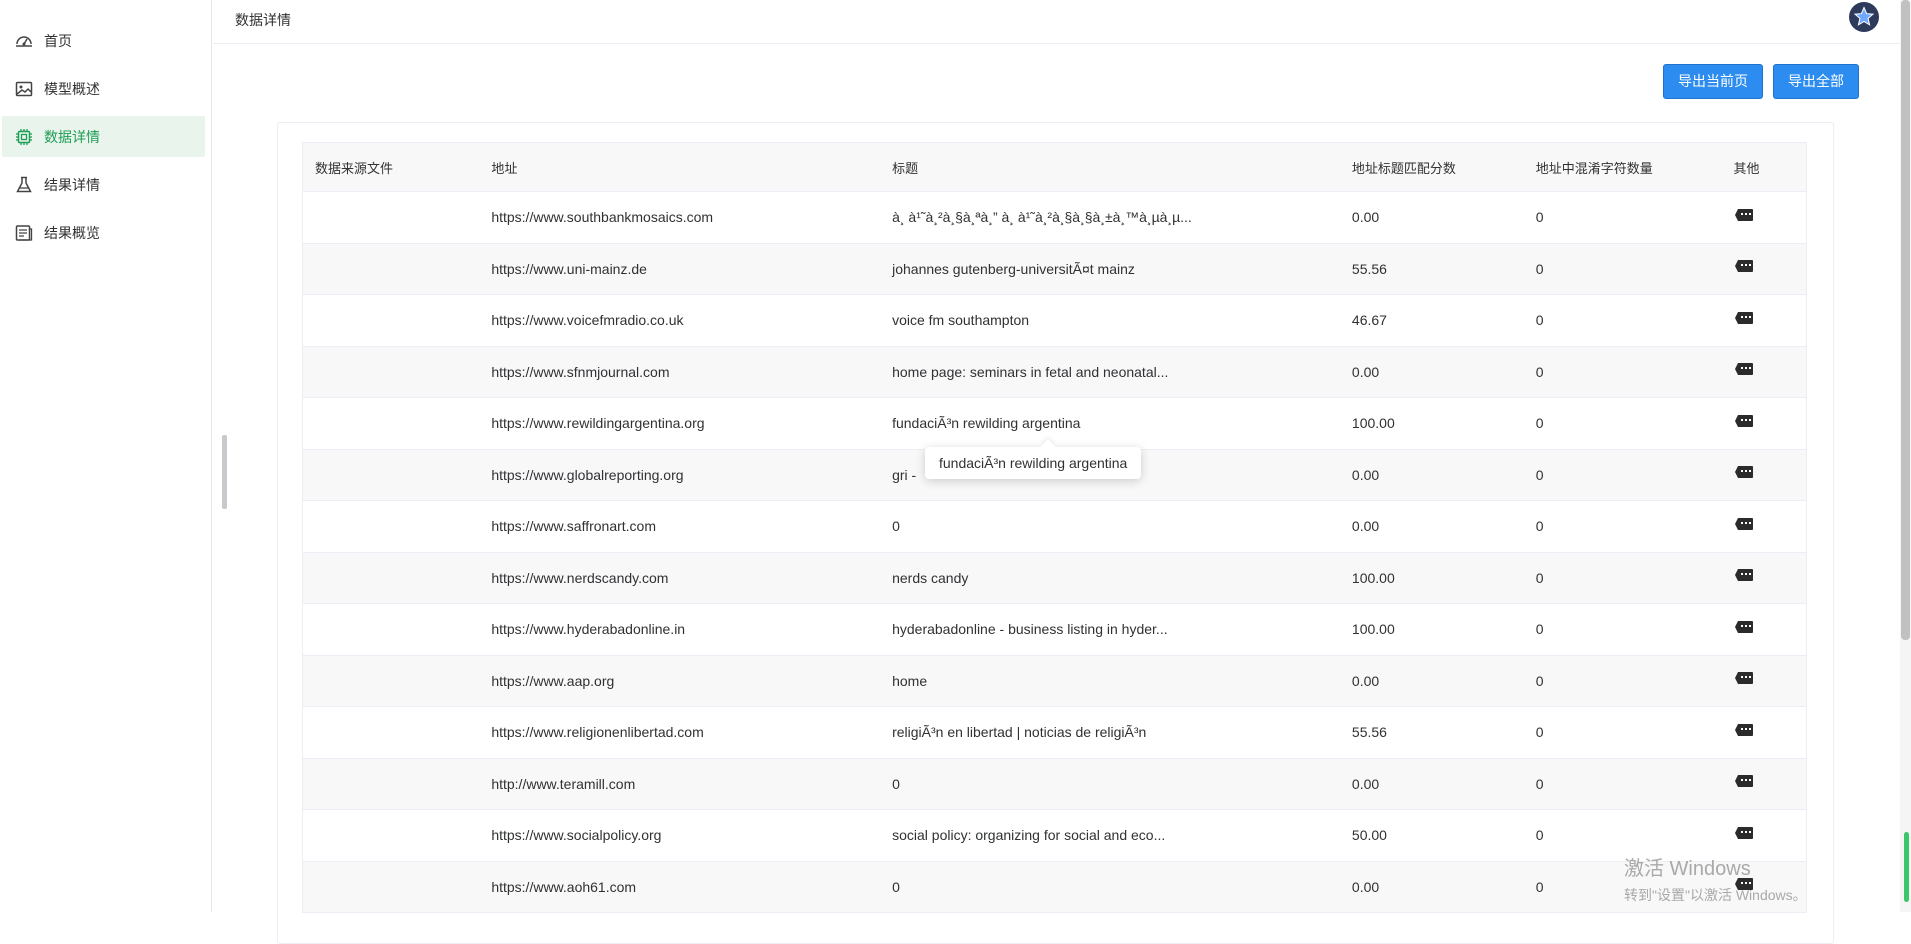  Describe the element at coordinates (1816, 81) in the screenshot. I see `export-all-button: 导出全部` at that location.